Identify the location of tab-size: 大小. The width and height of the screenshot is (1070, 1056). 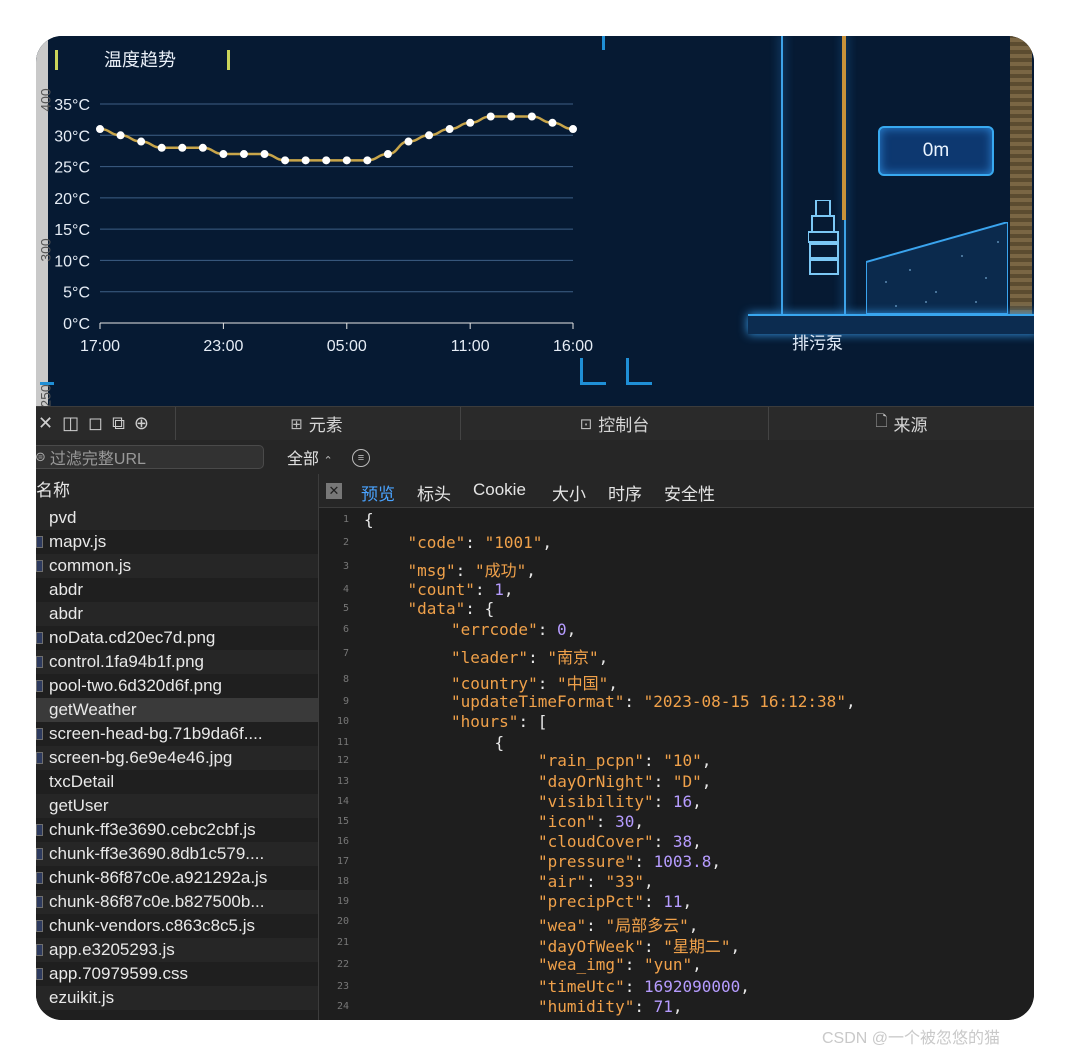
(569, 492).